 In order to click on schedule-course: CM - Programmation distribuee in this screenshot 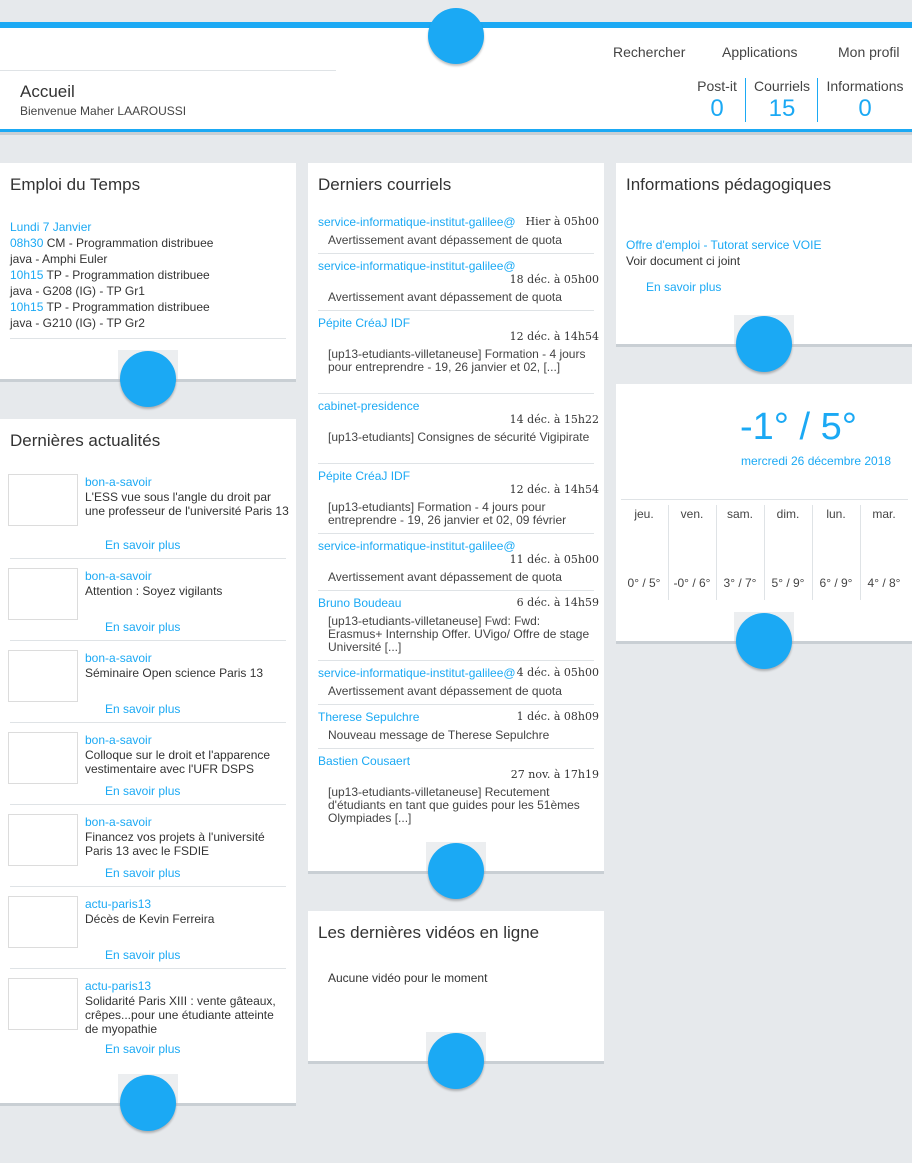, I will do `click(130, 243)`.